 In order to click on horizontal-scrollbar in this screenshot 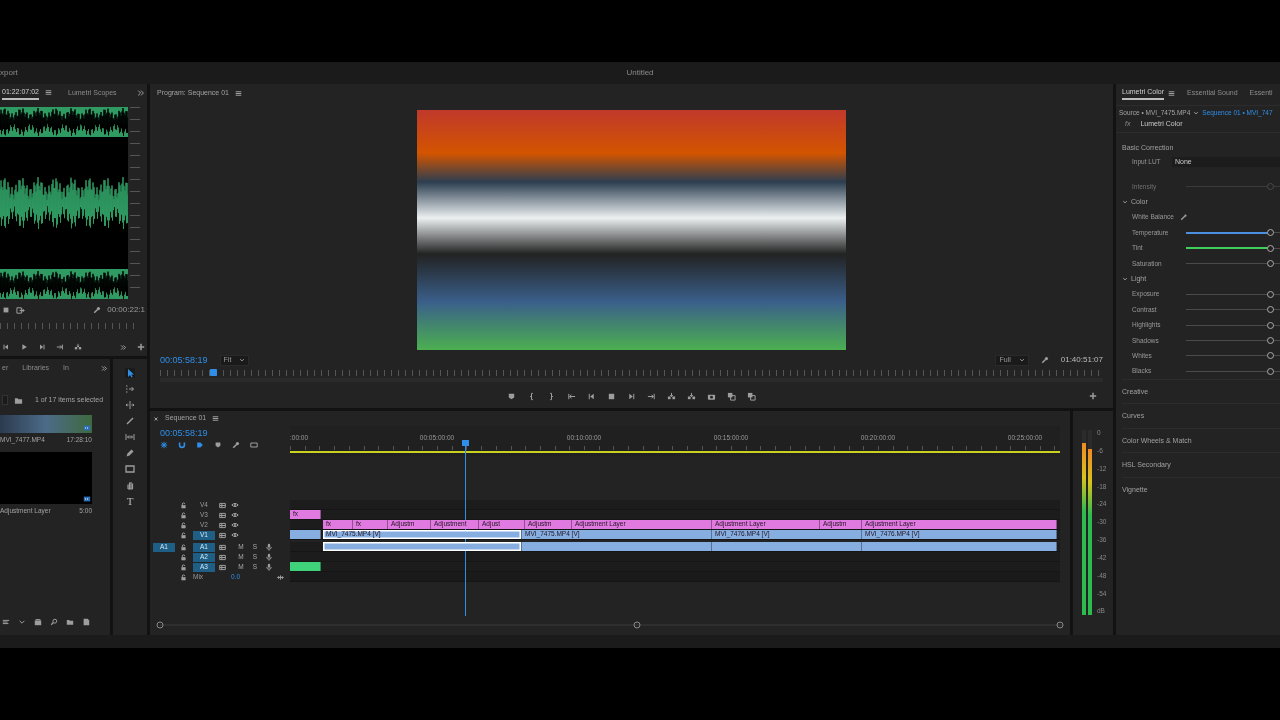, I will do `click(611, 625)`.